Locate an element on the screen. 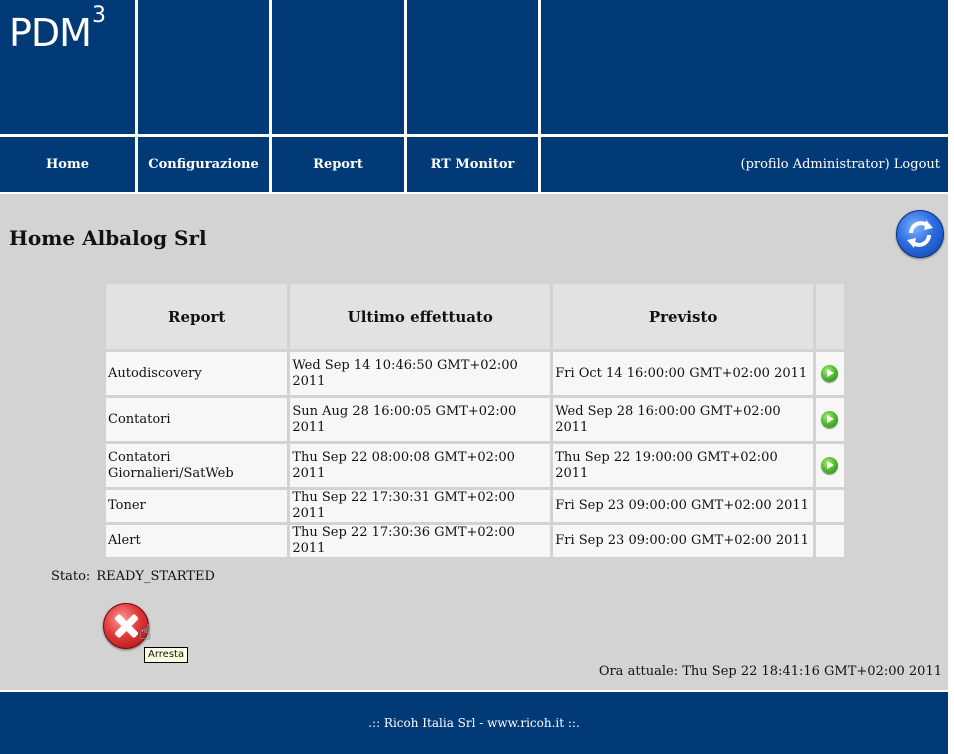 The width and height of the screenshot is (954, 754). column-header-report: Report is located at coordinates (198, 318).